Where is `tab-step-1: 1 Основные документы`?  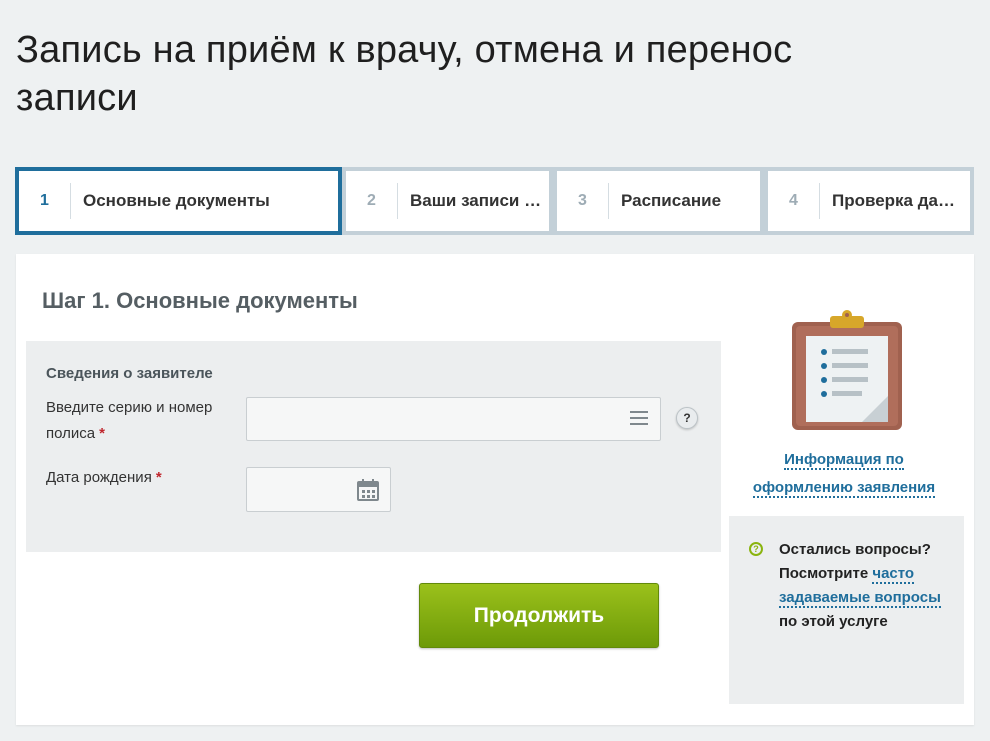 tab-step-1: 1 Основные документы is located at coordinates (178, 201).